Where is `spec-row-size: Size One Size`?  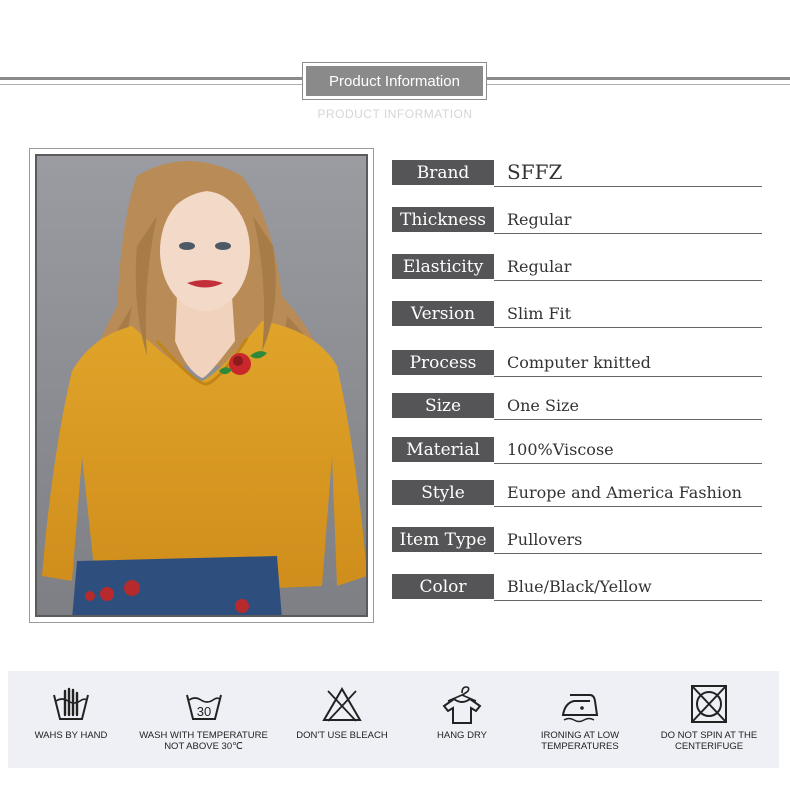 spec-row-size: Size One Size is located at coordinates (577, 406).